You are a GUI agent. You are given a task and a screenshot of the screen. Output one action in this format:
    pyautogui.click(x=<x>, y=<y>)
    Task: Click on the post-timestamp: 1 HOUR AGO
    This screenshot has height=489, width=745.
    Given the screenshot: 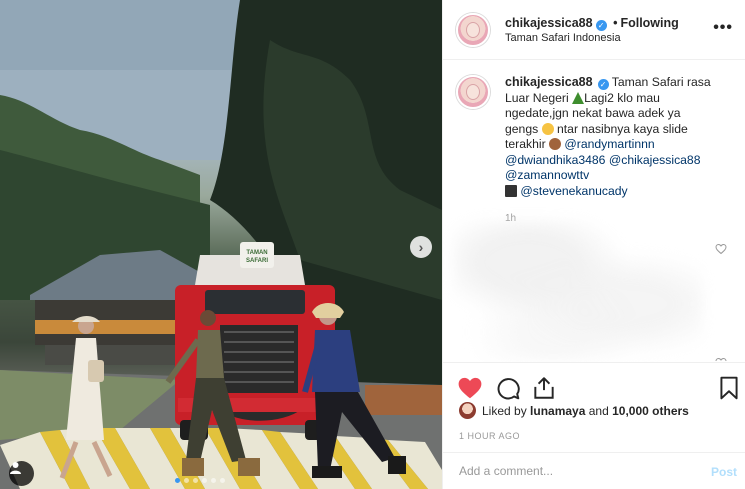 What is the action you would take?
    pyautogui.click(x=489, y=436)
    